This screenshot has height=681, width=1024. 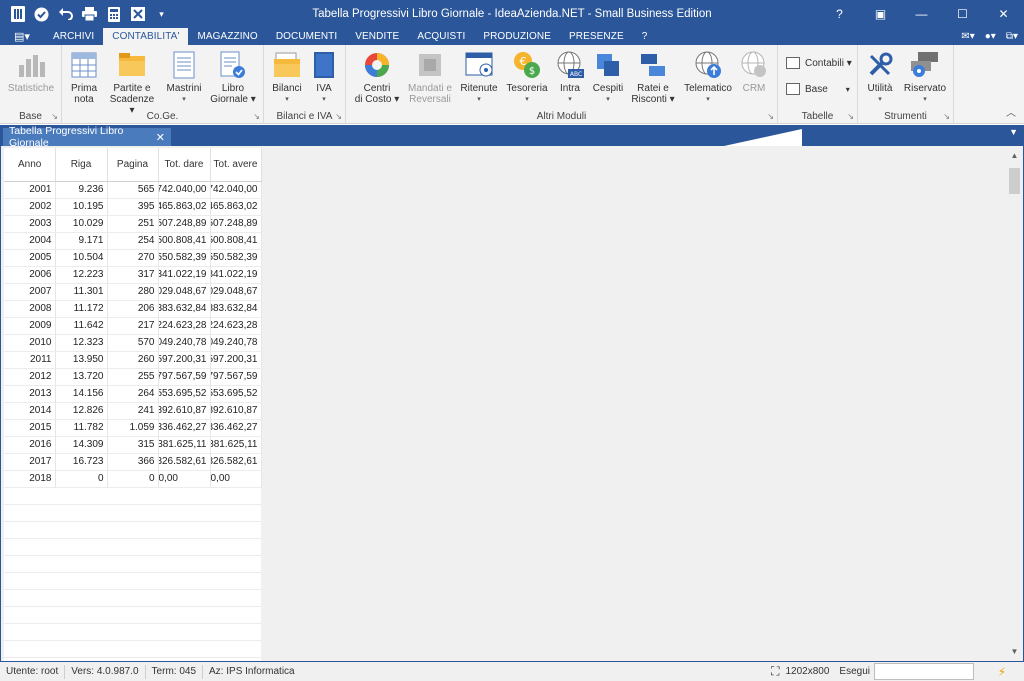 I want to click on cell-pagina: 570, so click(x=133, y=343).